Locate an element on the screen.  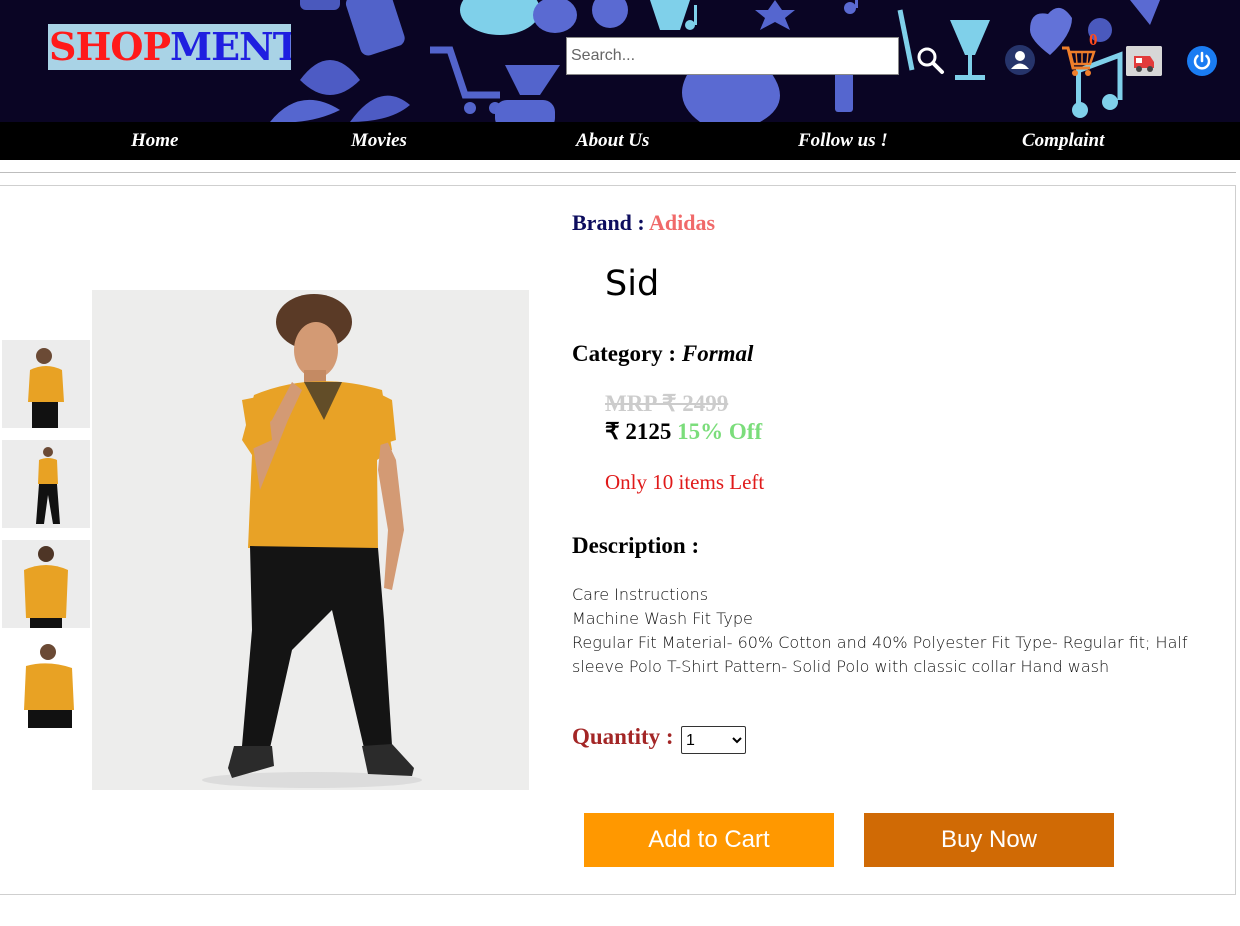
buy-now-button: Buy Now is located at coordinates (989, 840).